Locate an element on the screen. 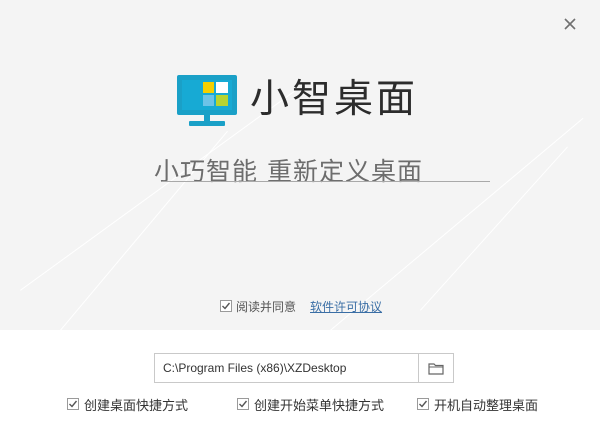 The image size is (600, 430). desktop-shortcut-label: 创建桌面快捷方式 is located at coordinates (136, 406).